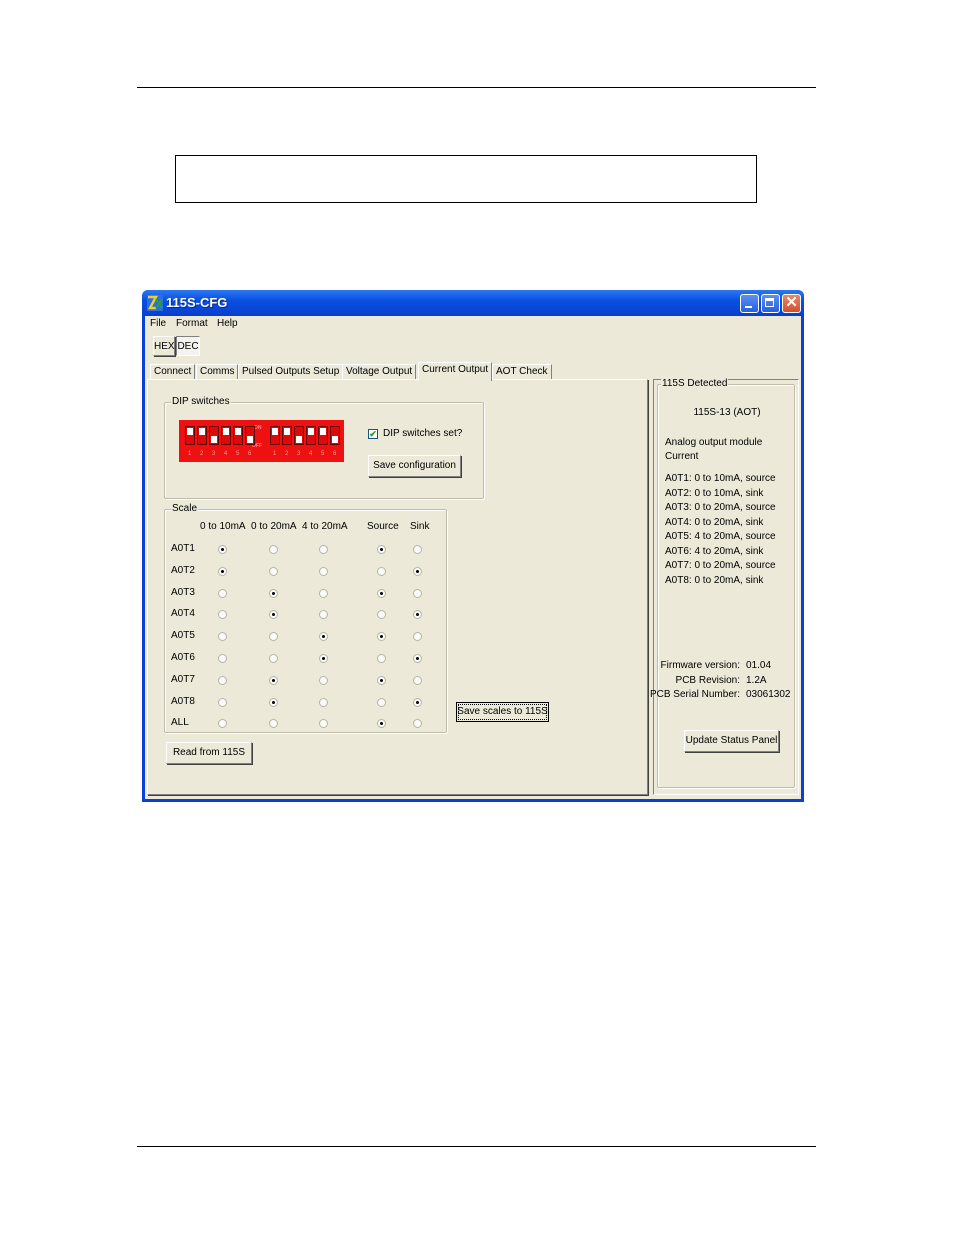  Describe the element at coordinates (202, 454) in the screenshot. I see `dip-switch-number: 2` at that location.